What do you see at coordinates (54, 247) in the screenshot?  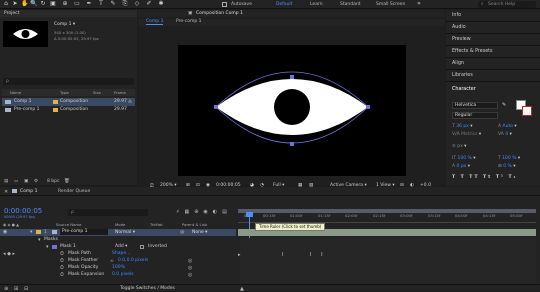 I see `mask-color-swatch` at bounding box center [54, 247].